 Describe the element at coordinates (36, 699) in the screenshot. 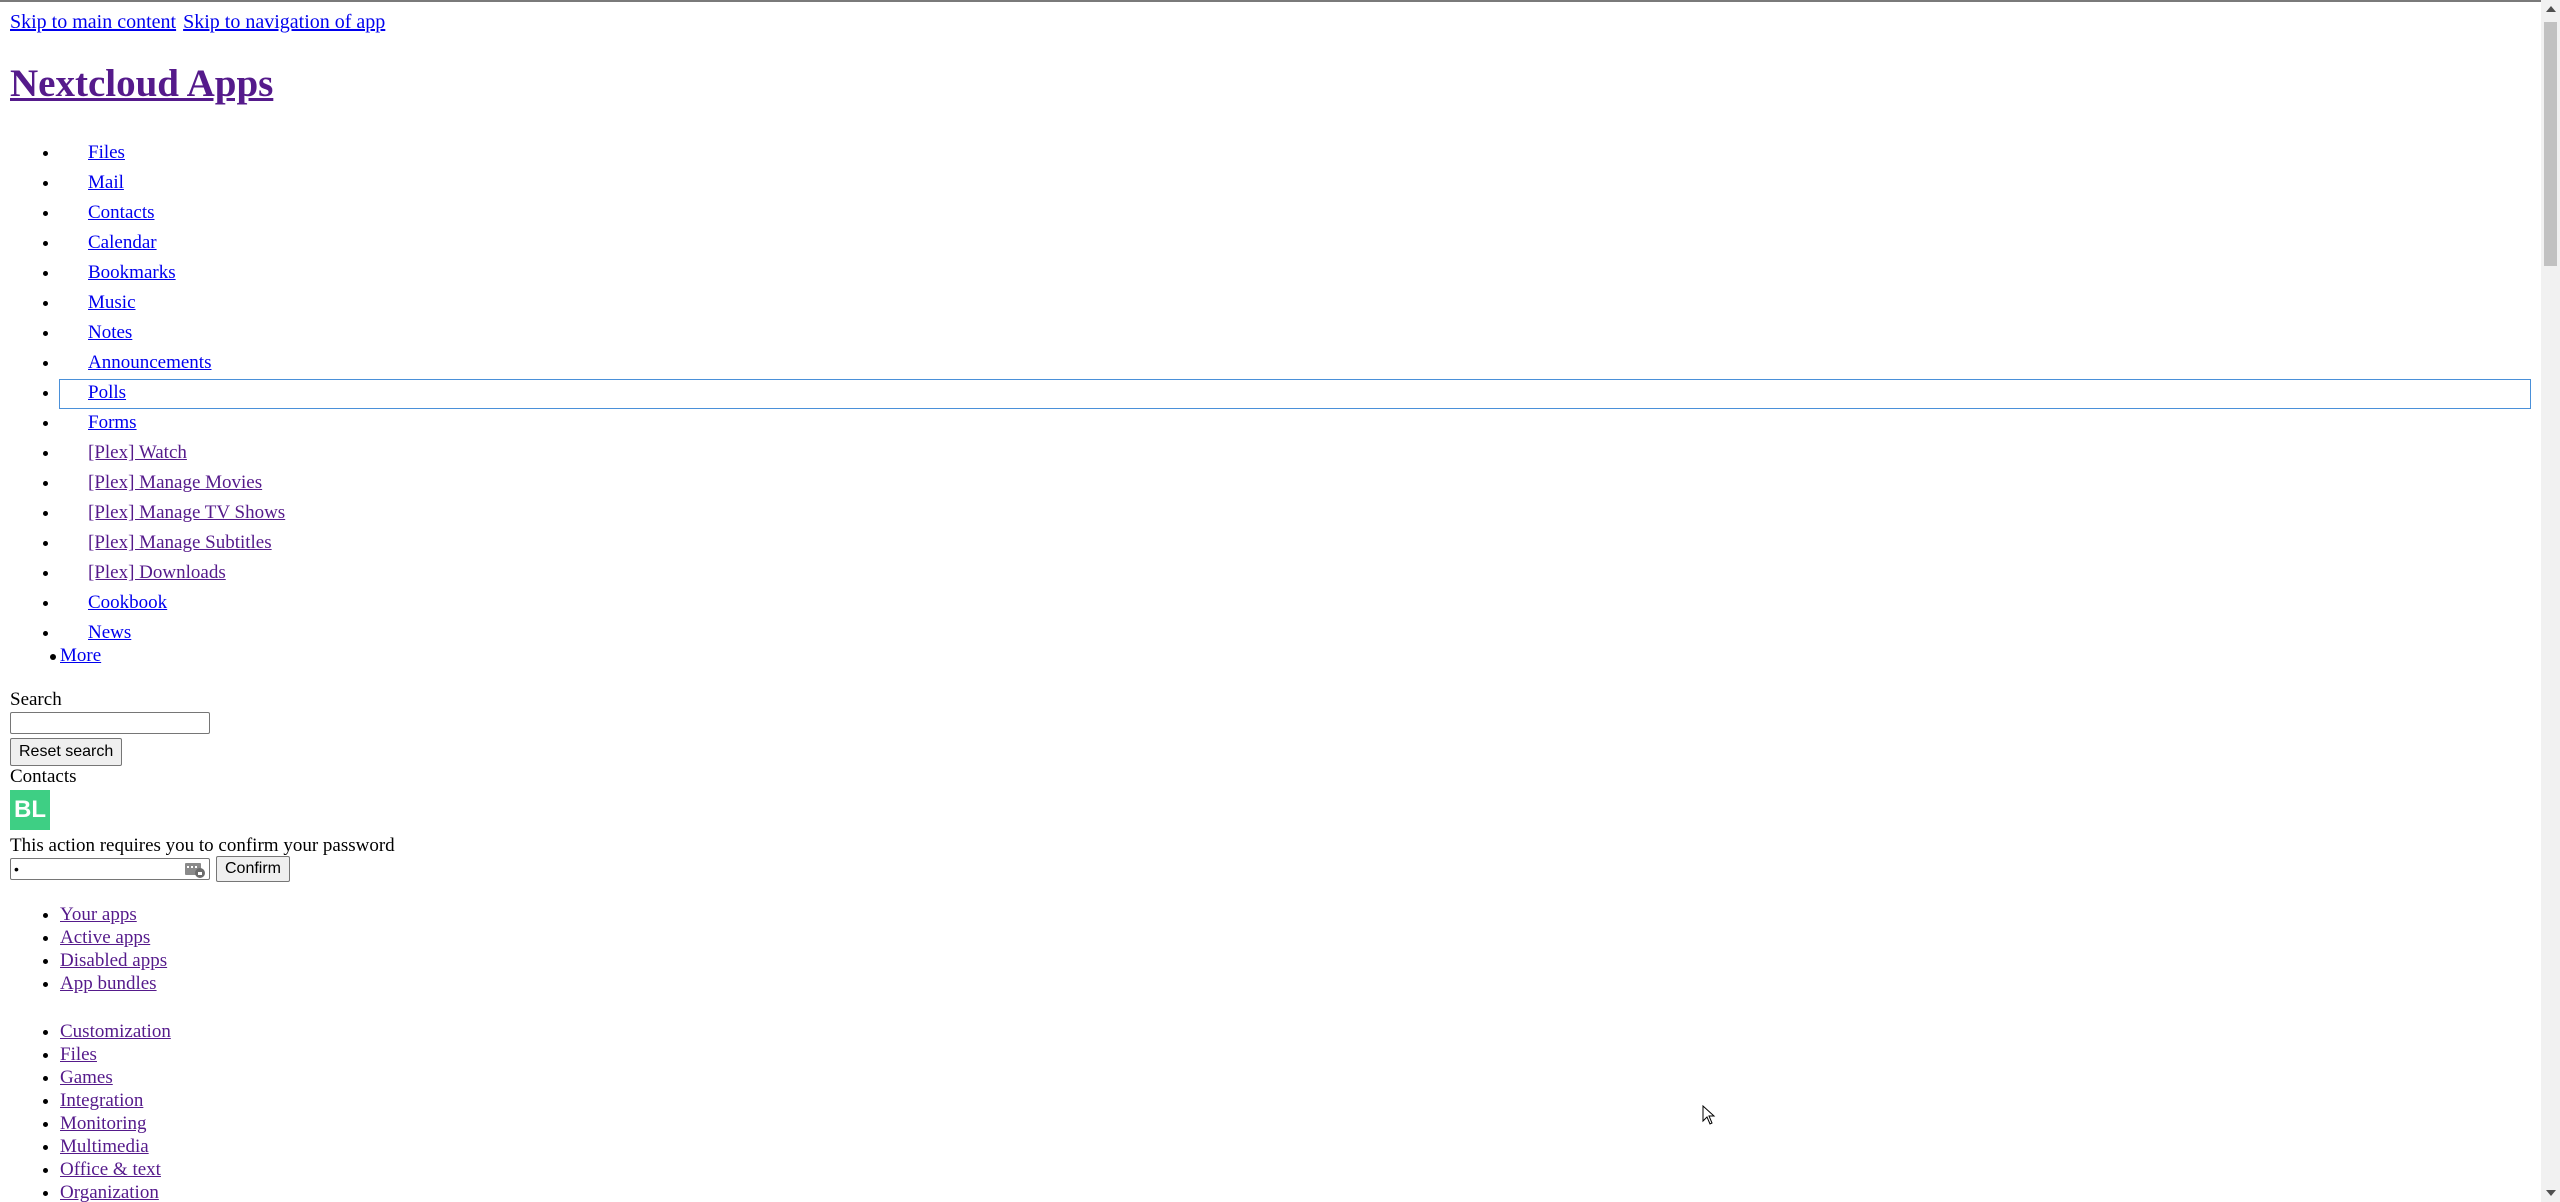

I see `search-label: Search` at that location.